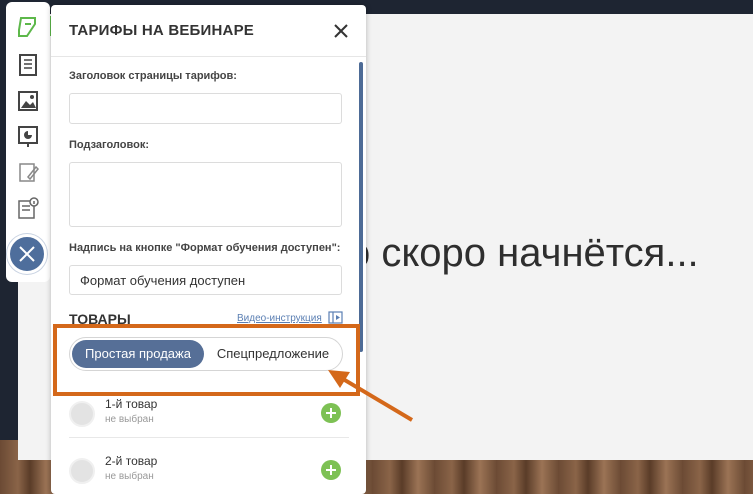 The width and height of the screenshot is (753, 494). Describe the element at coordinates (331, 470) in the screenshot. I see `add-product-button` at that location.